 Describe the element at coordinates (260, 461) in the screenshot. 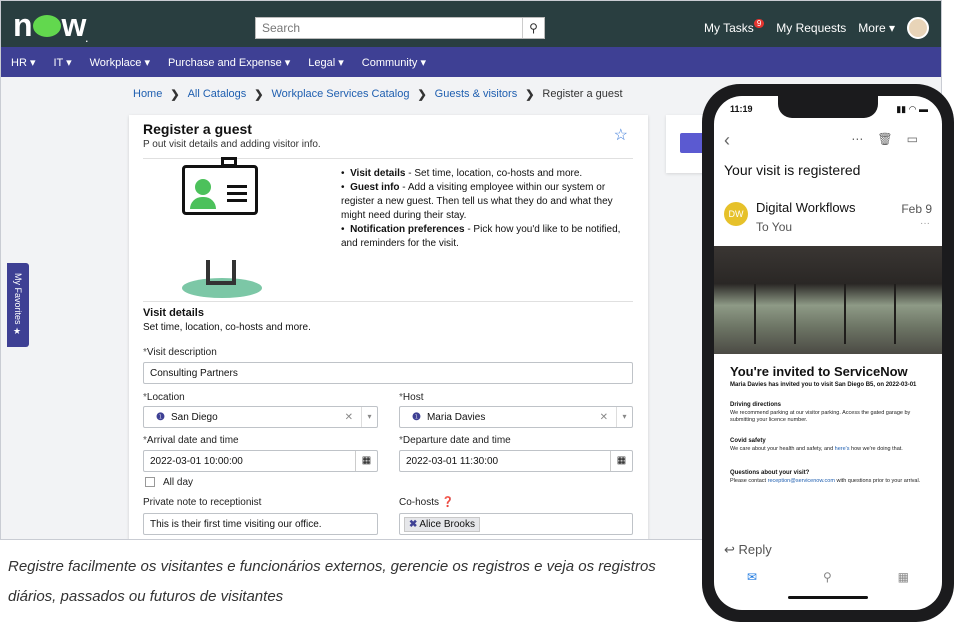

I see `arrival-datetime-input: 2022-03-01 10:00:00 ▦` at that location.